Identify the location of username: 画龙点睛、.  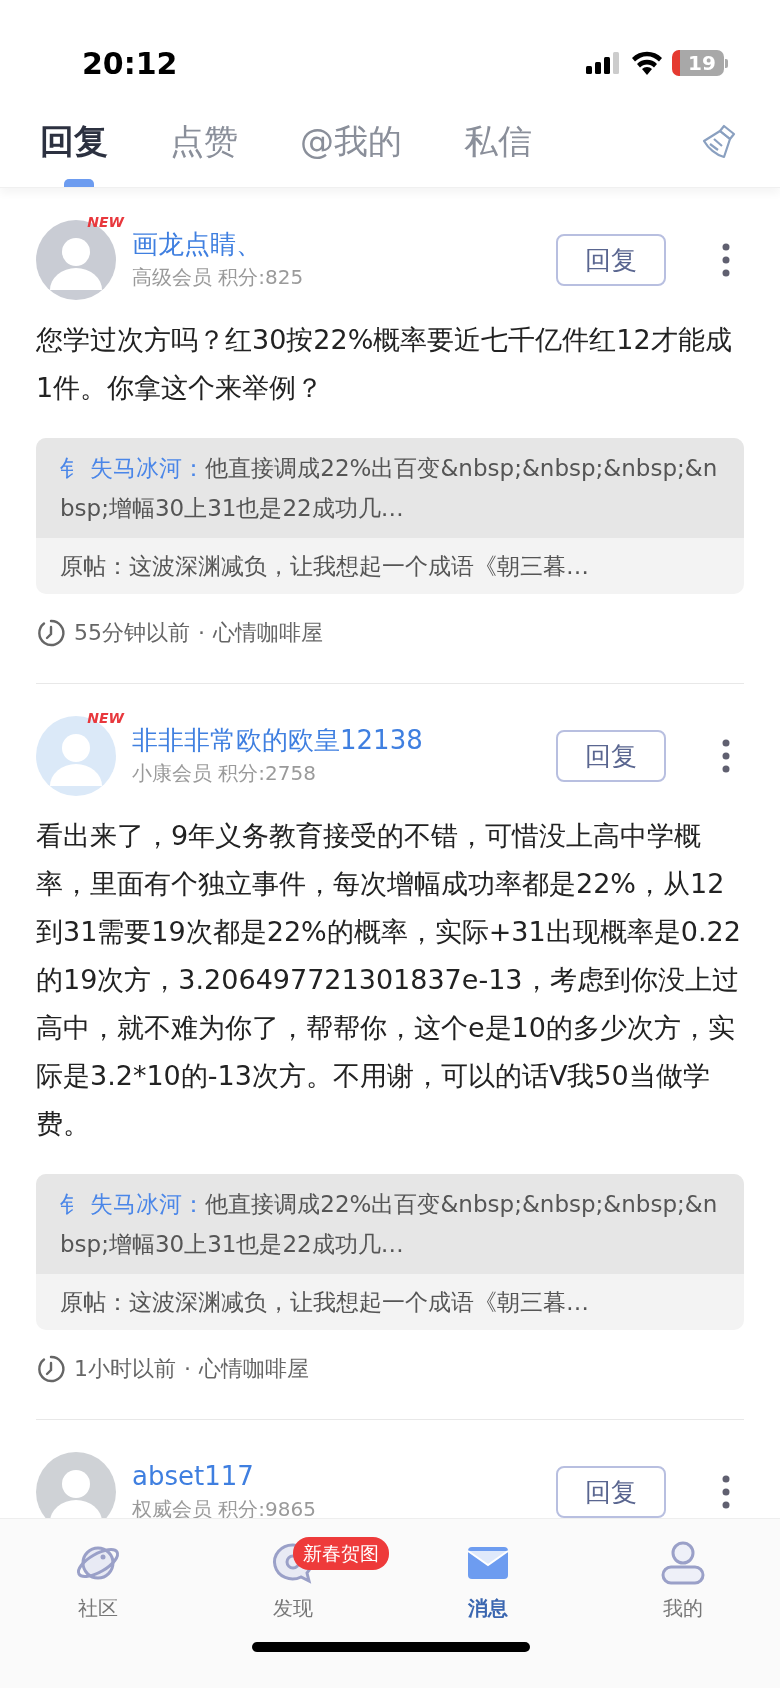
(336, 245).